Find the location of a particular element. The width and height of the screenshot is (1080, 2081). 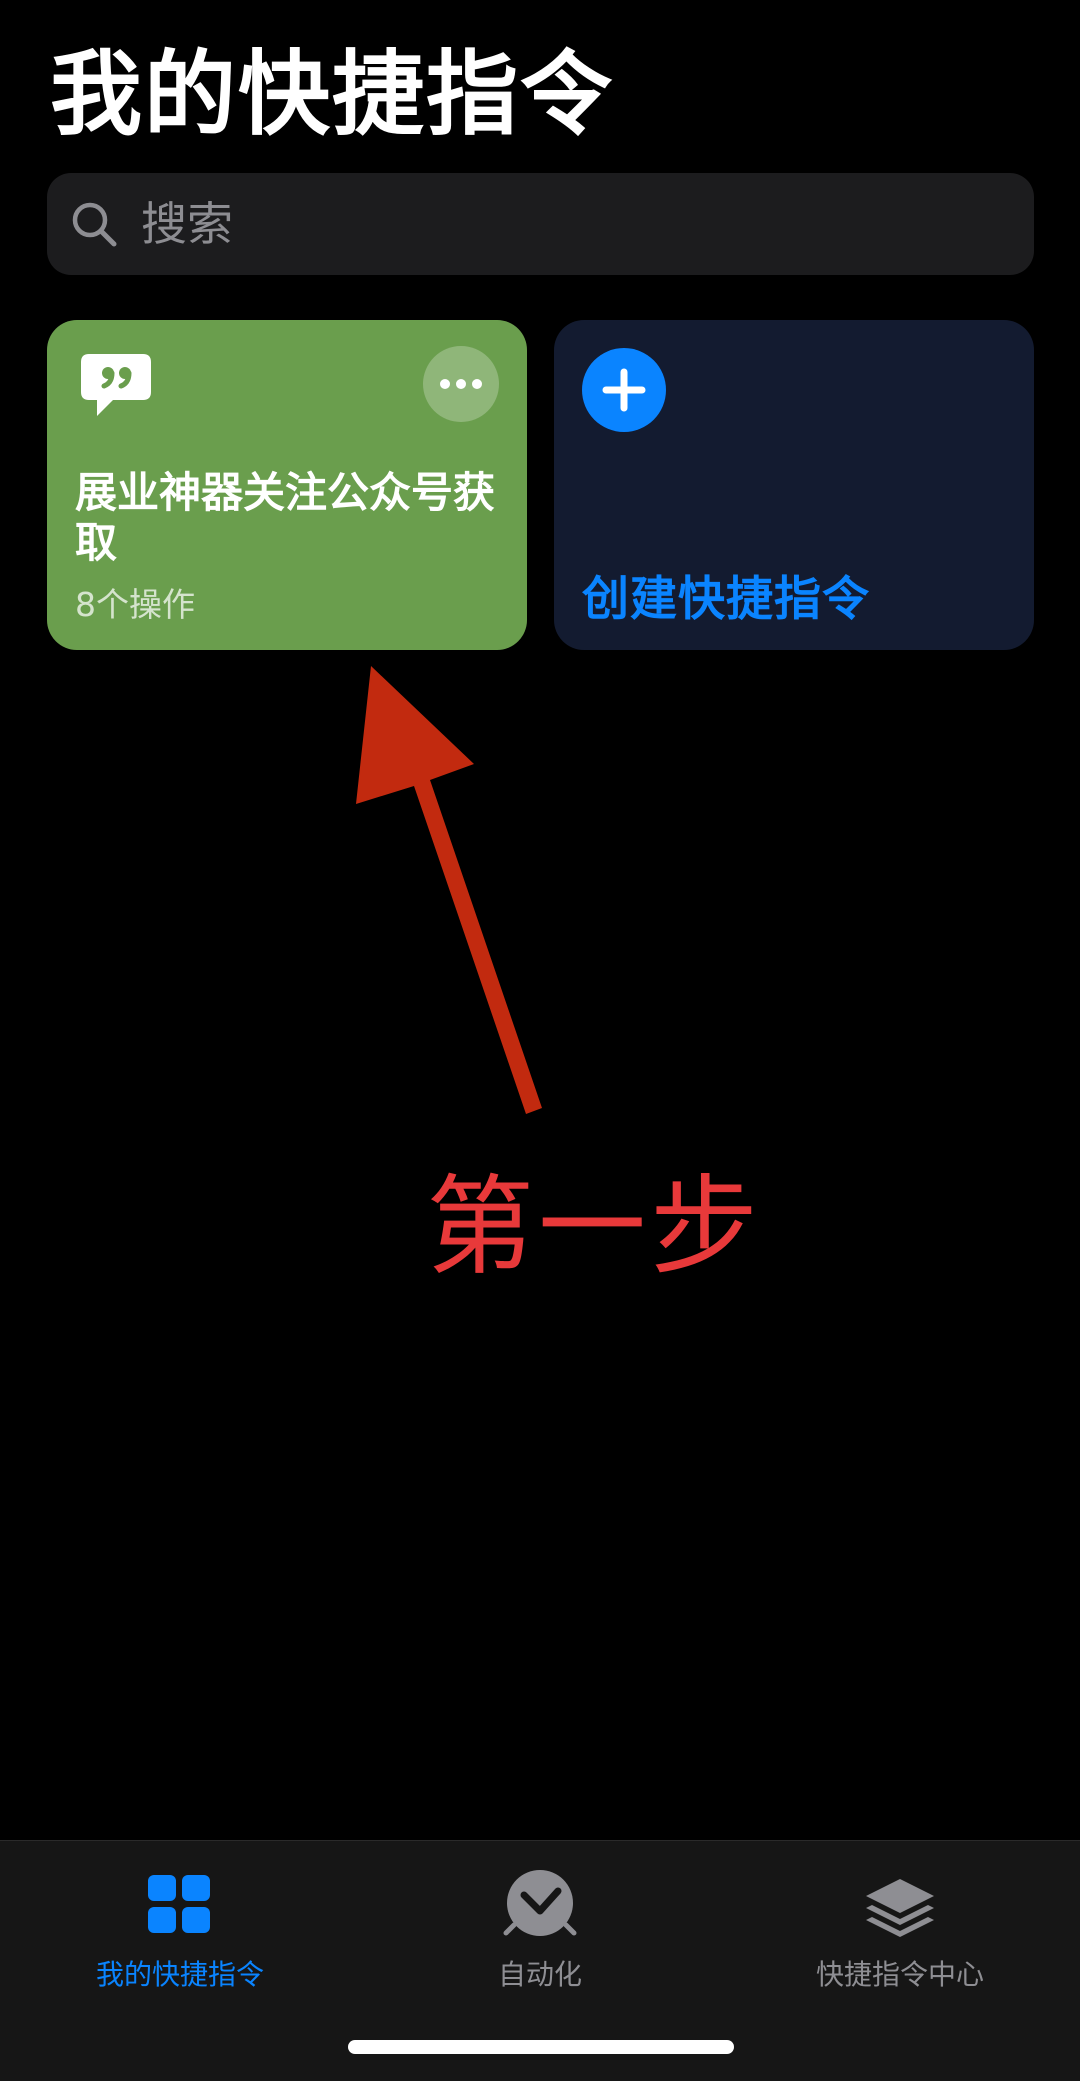

page-title: 我的快捷指令 is located at coordinates (332, 94).